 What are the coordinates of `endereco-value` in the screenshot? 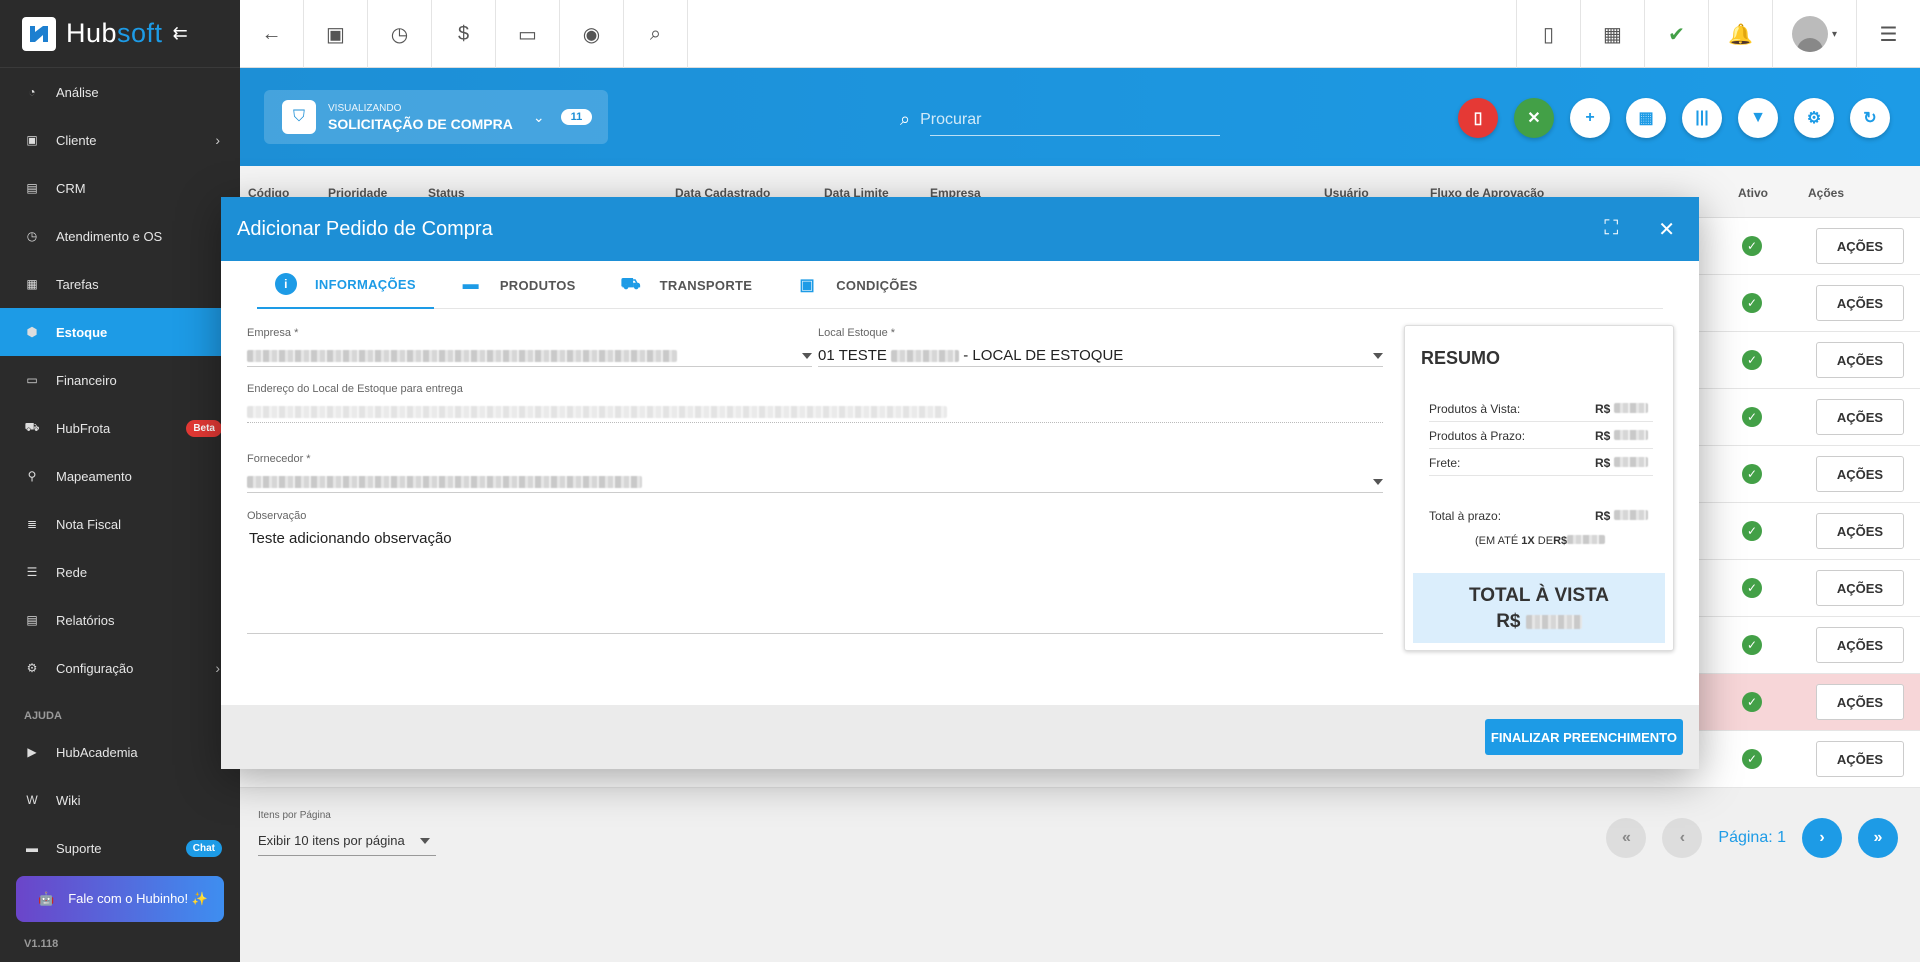 It's located at (815, 412).